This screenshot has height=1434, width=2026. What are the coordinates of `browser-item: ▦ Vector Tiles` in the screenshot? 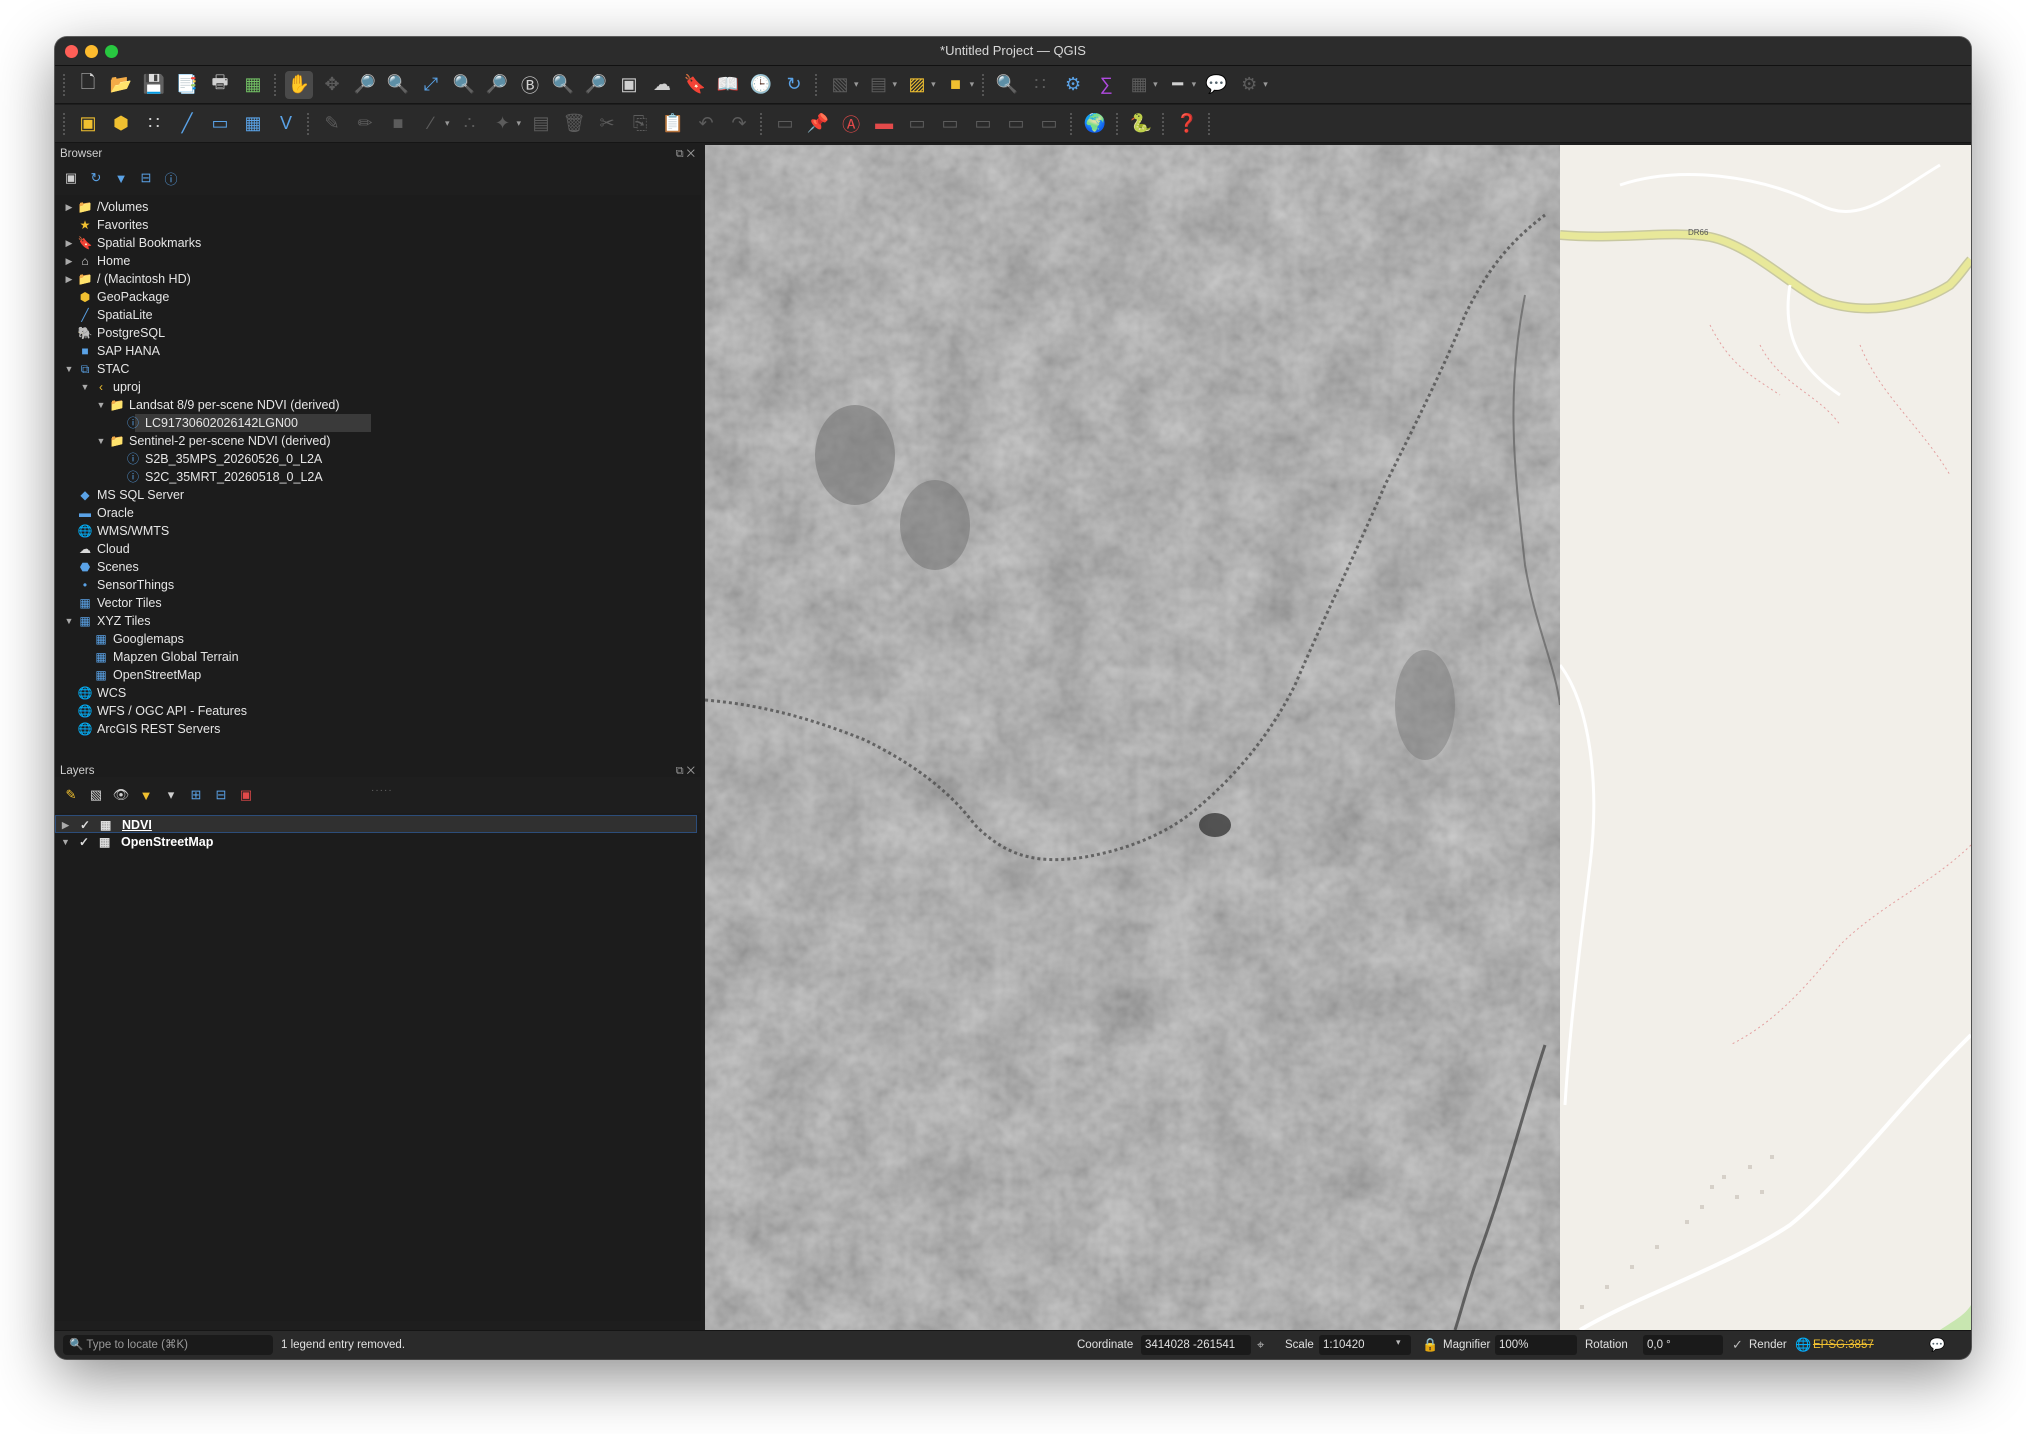 It's located at (378, 603).